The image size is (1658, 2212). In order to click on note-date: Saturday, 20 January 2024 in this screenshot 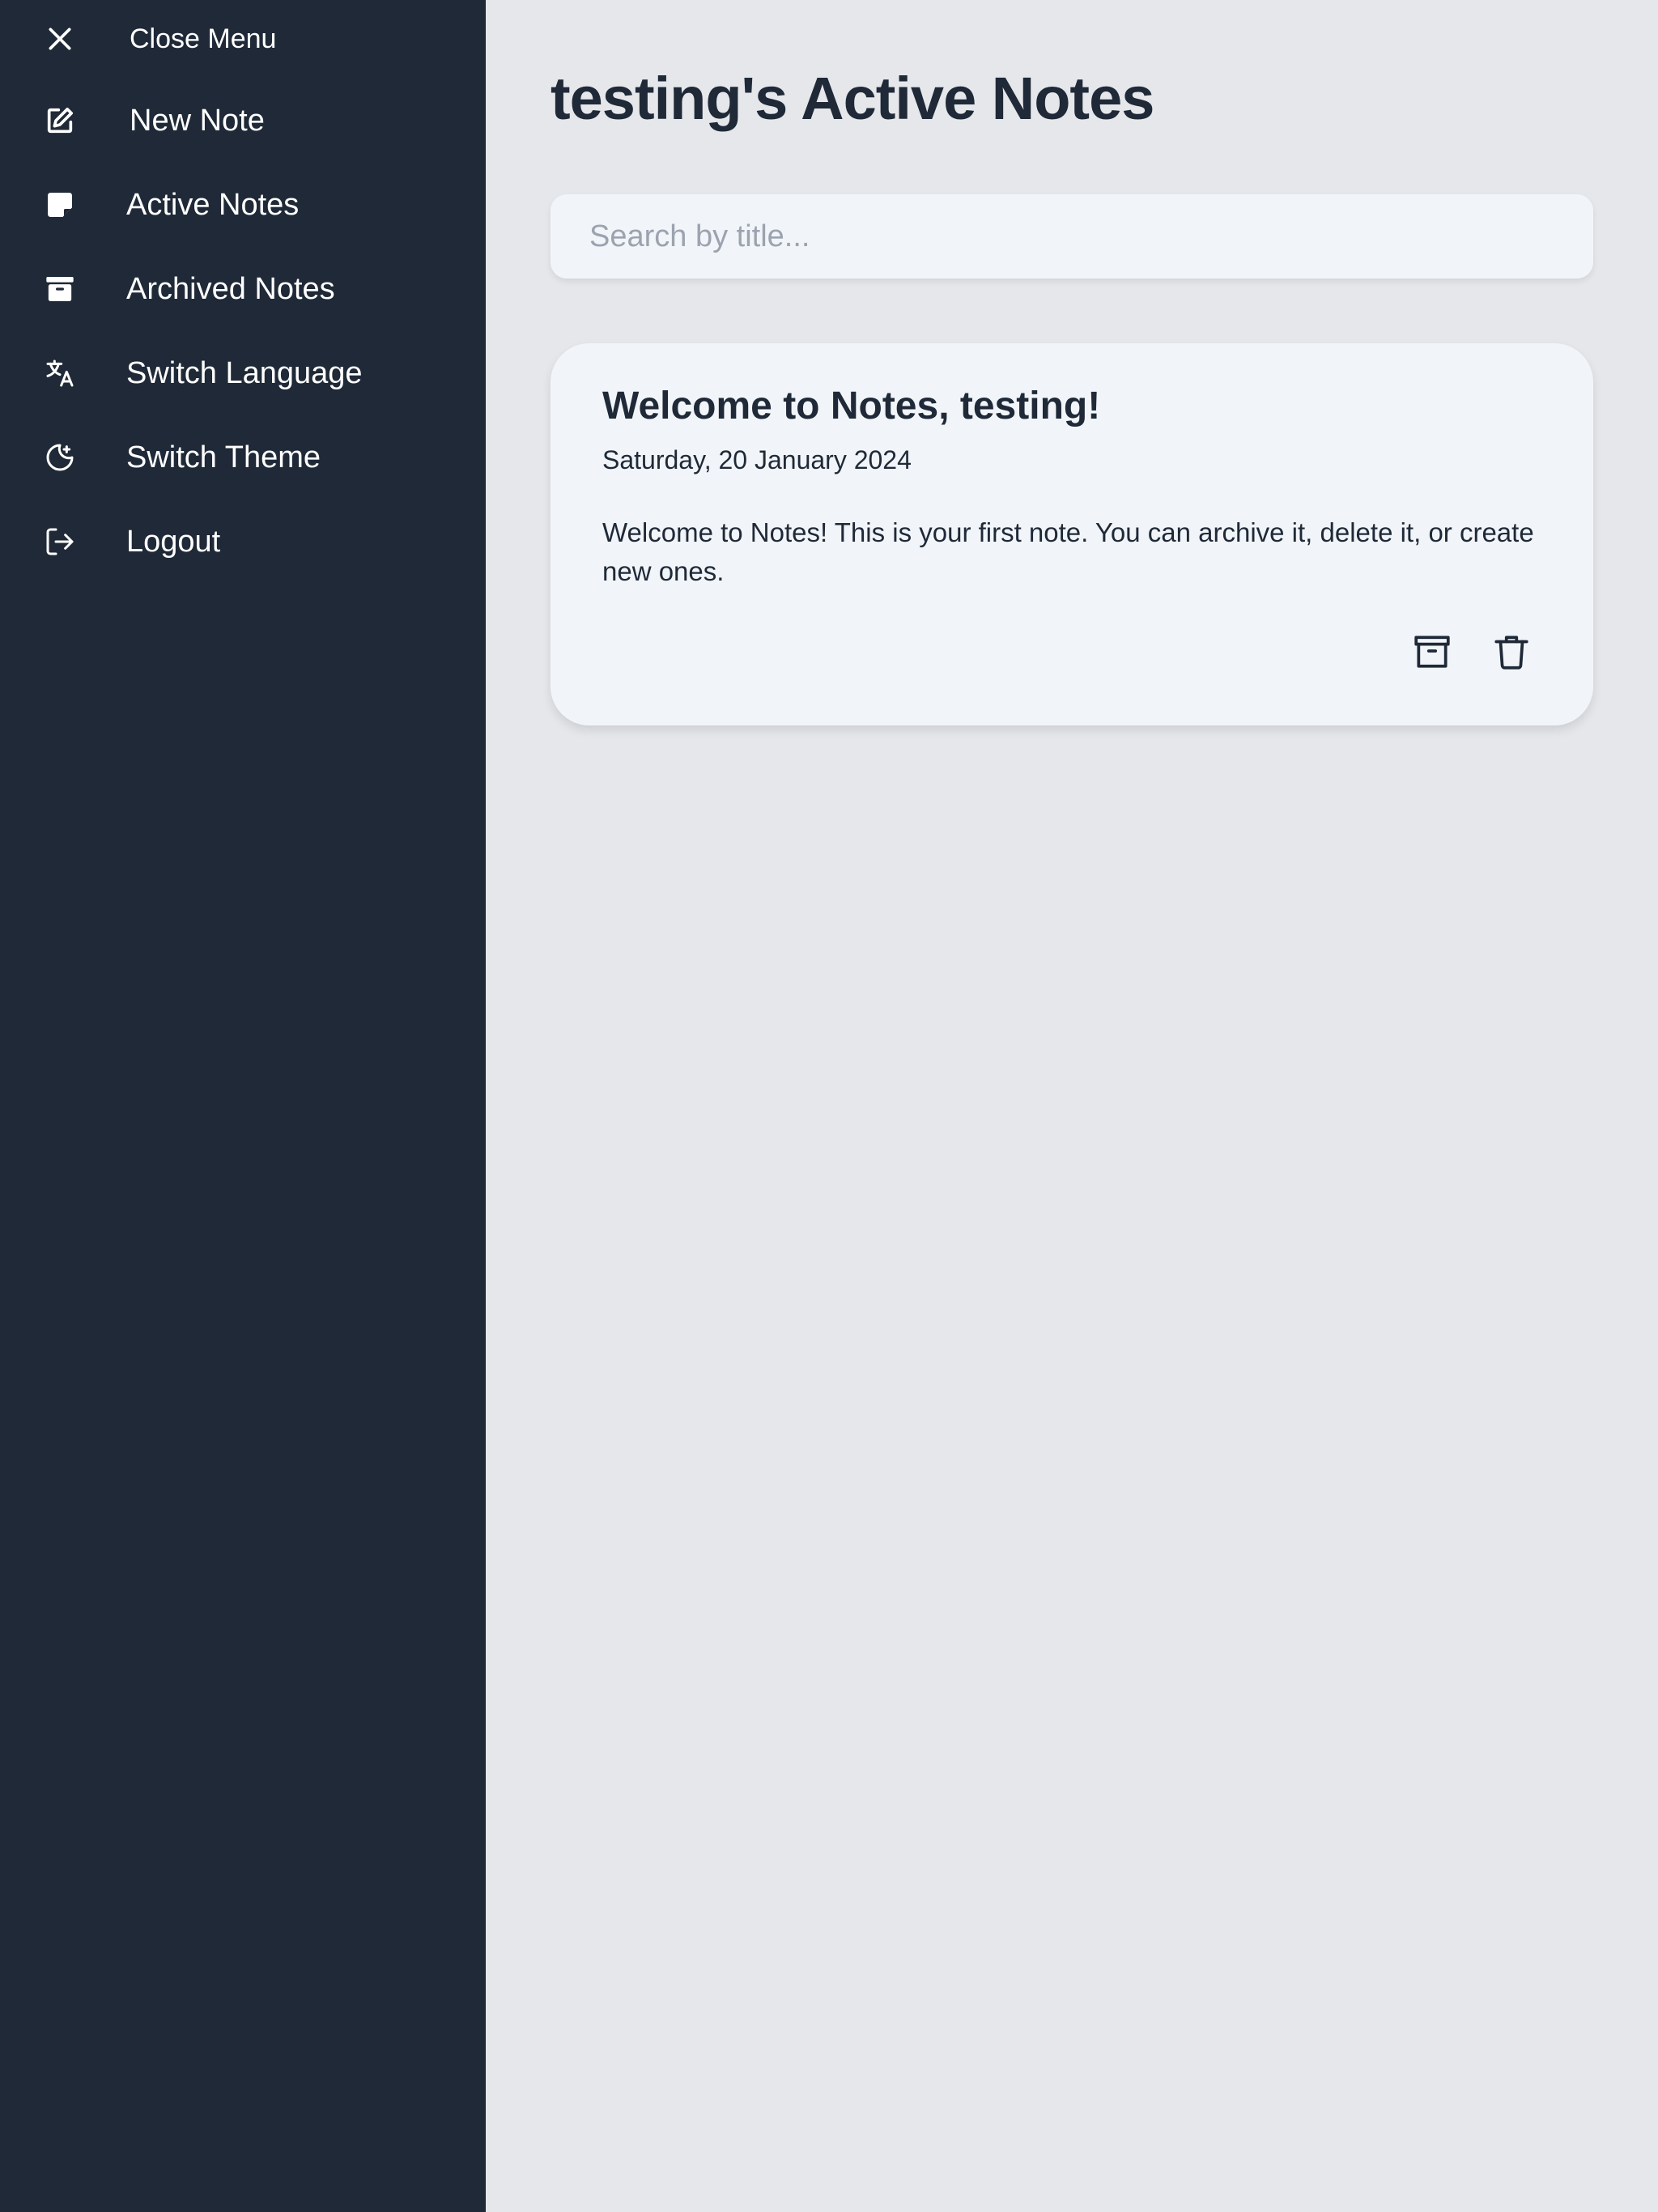, I will do `click(757, 460)`.